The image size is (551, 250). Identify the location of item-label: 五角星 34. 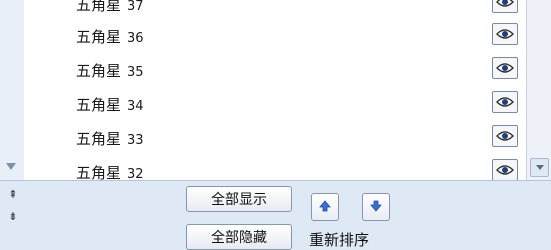
(110, 105).